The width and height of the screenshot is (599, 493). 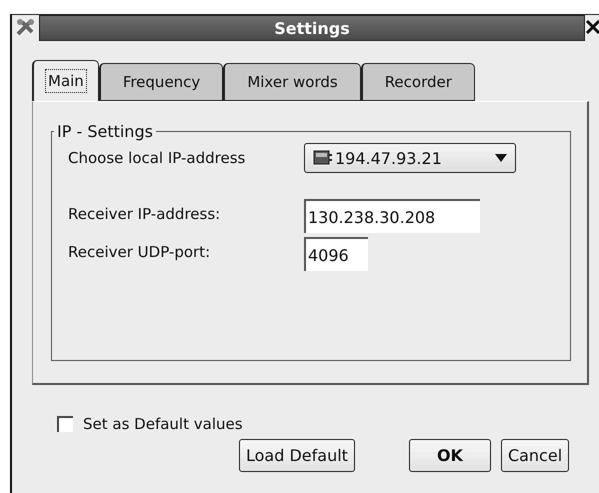 What do you see at coordinates (535, 455) in the screenshot?
I see `dialog-button: Cancel` at bounding box center [535, 455].